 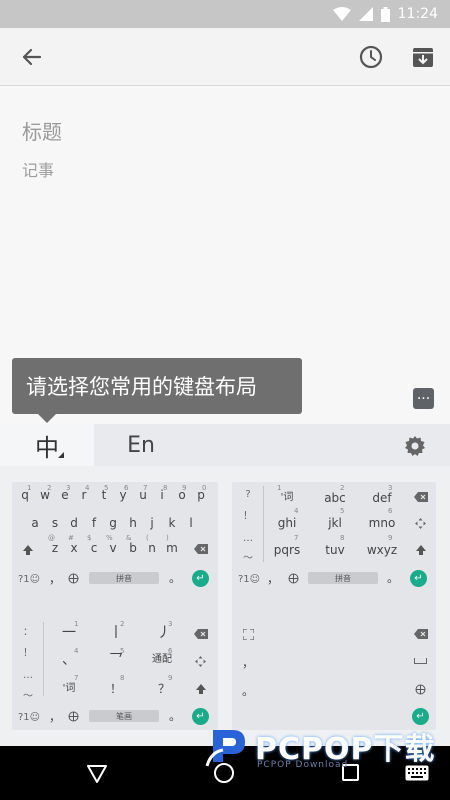 I want to click on key-stroke-pie: 丿, so click(x=164, y=633).